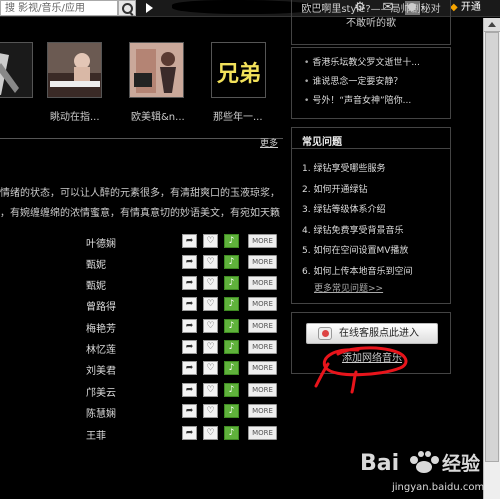 Image resolution: width=500 pixels, height=499 pixels. I want to click on play-icon, so click(149, 8).